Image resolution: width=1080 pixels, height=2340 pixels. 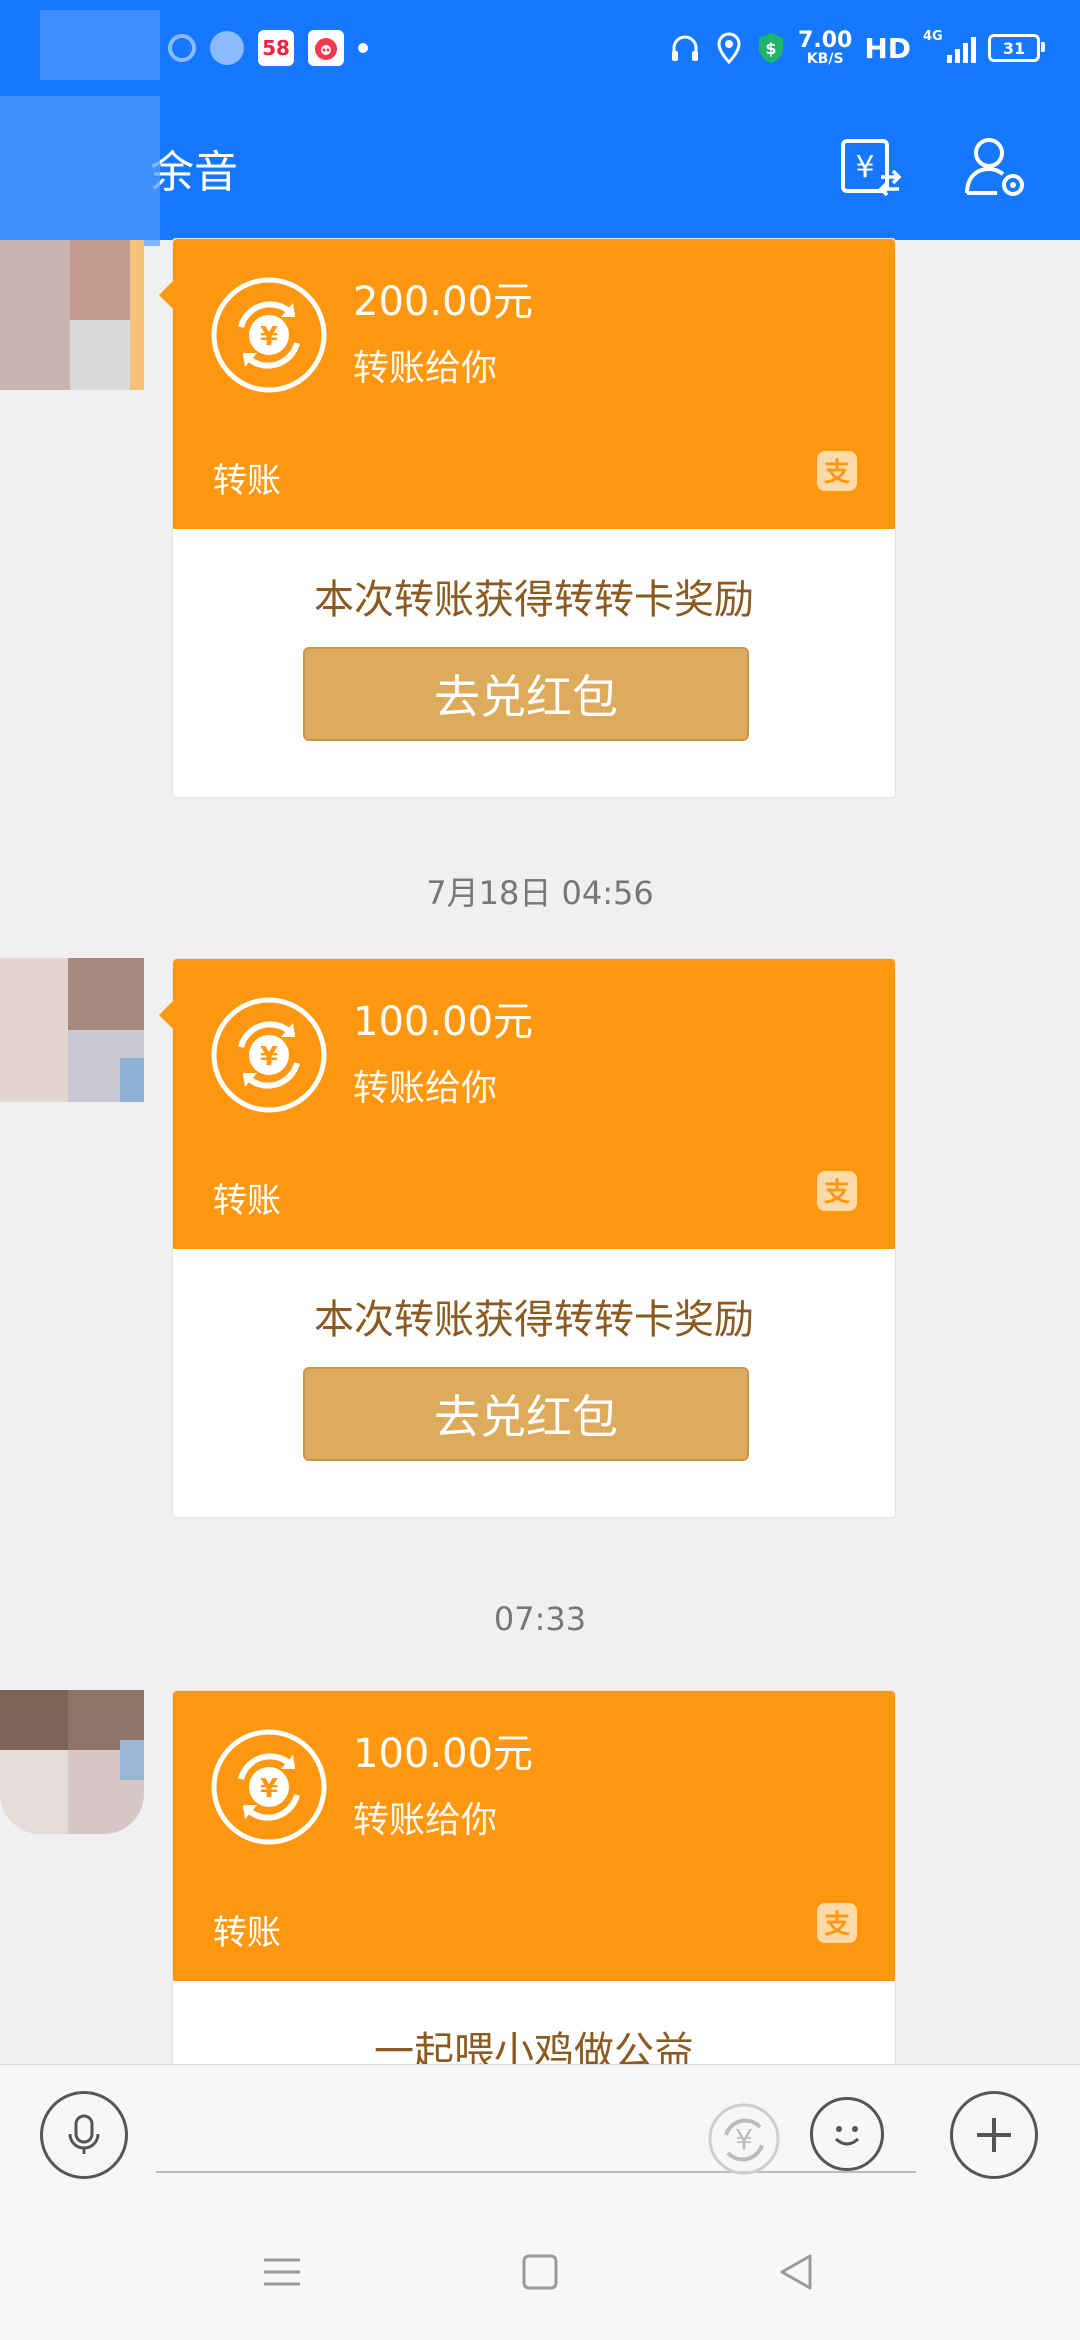 What do you see at coordinates (227, 48) in the screenshot?
I see `app-status-icon` at bounding box center [227, 48].